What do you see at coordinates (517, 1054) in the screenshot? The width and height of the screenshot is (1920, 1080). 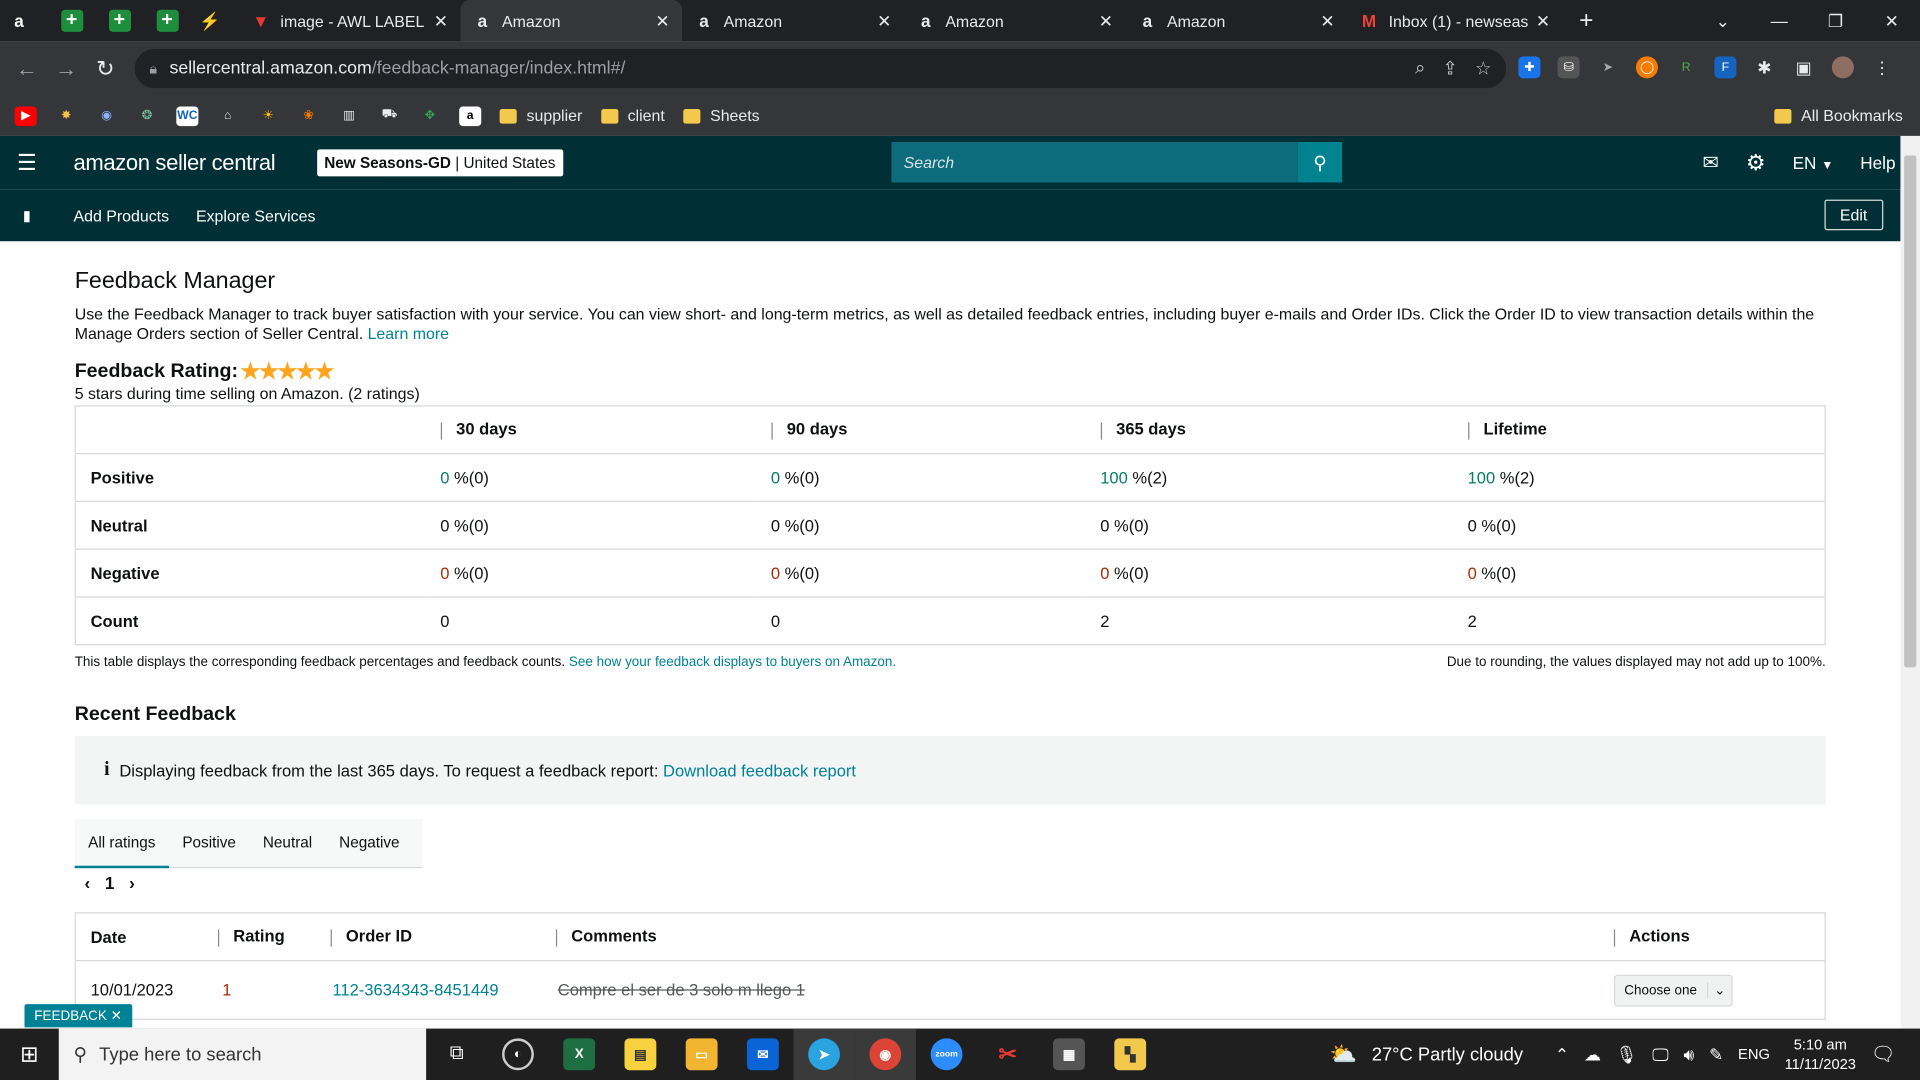 I see `app-circle-icon: ◐` at bounding box center [517, 1054].